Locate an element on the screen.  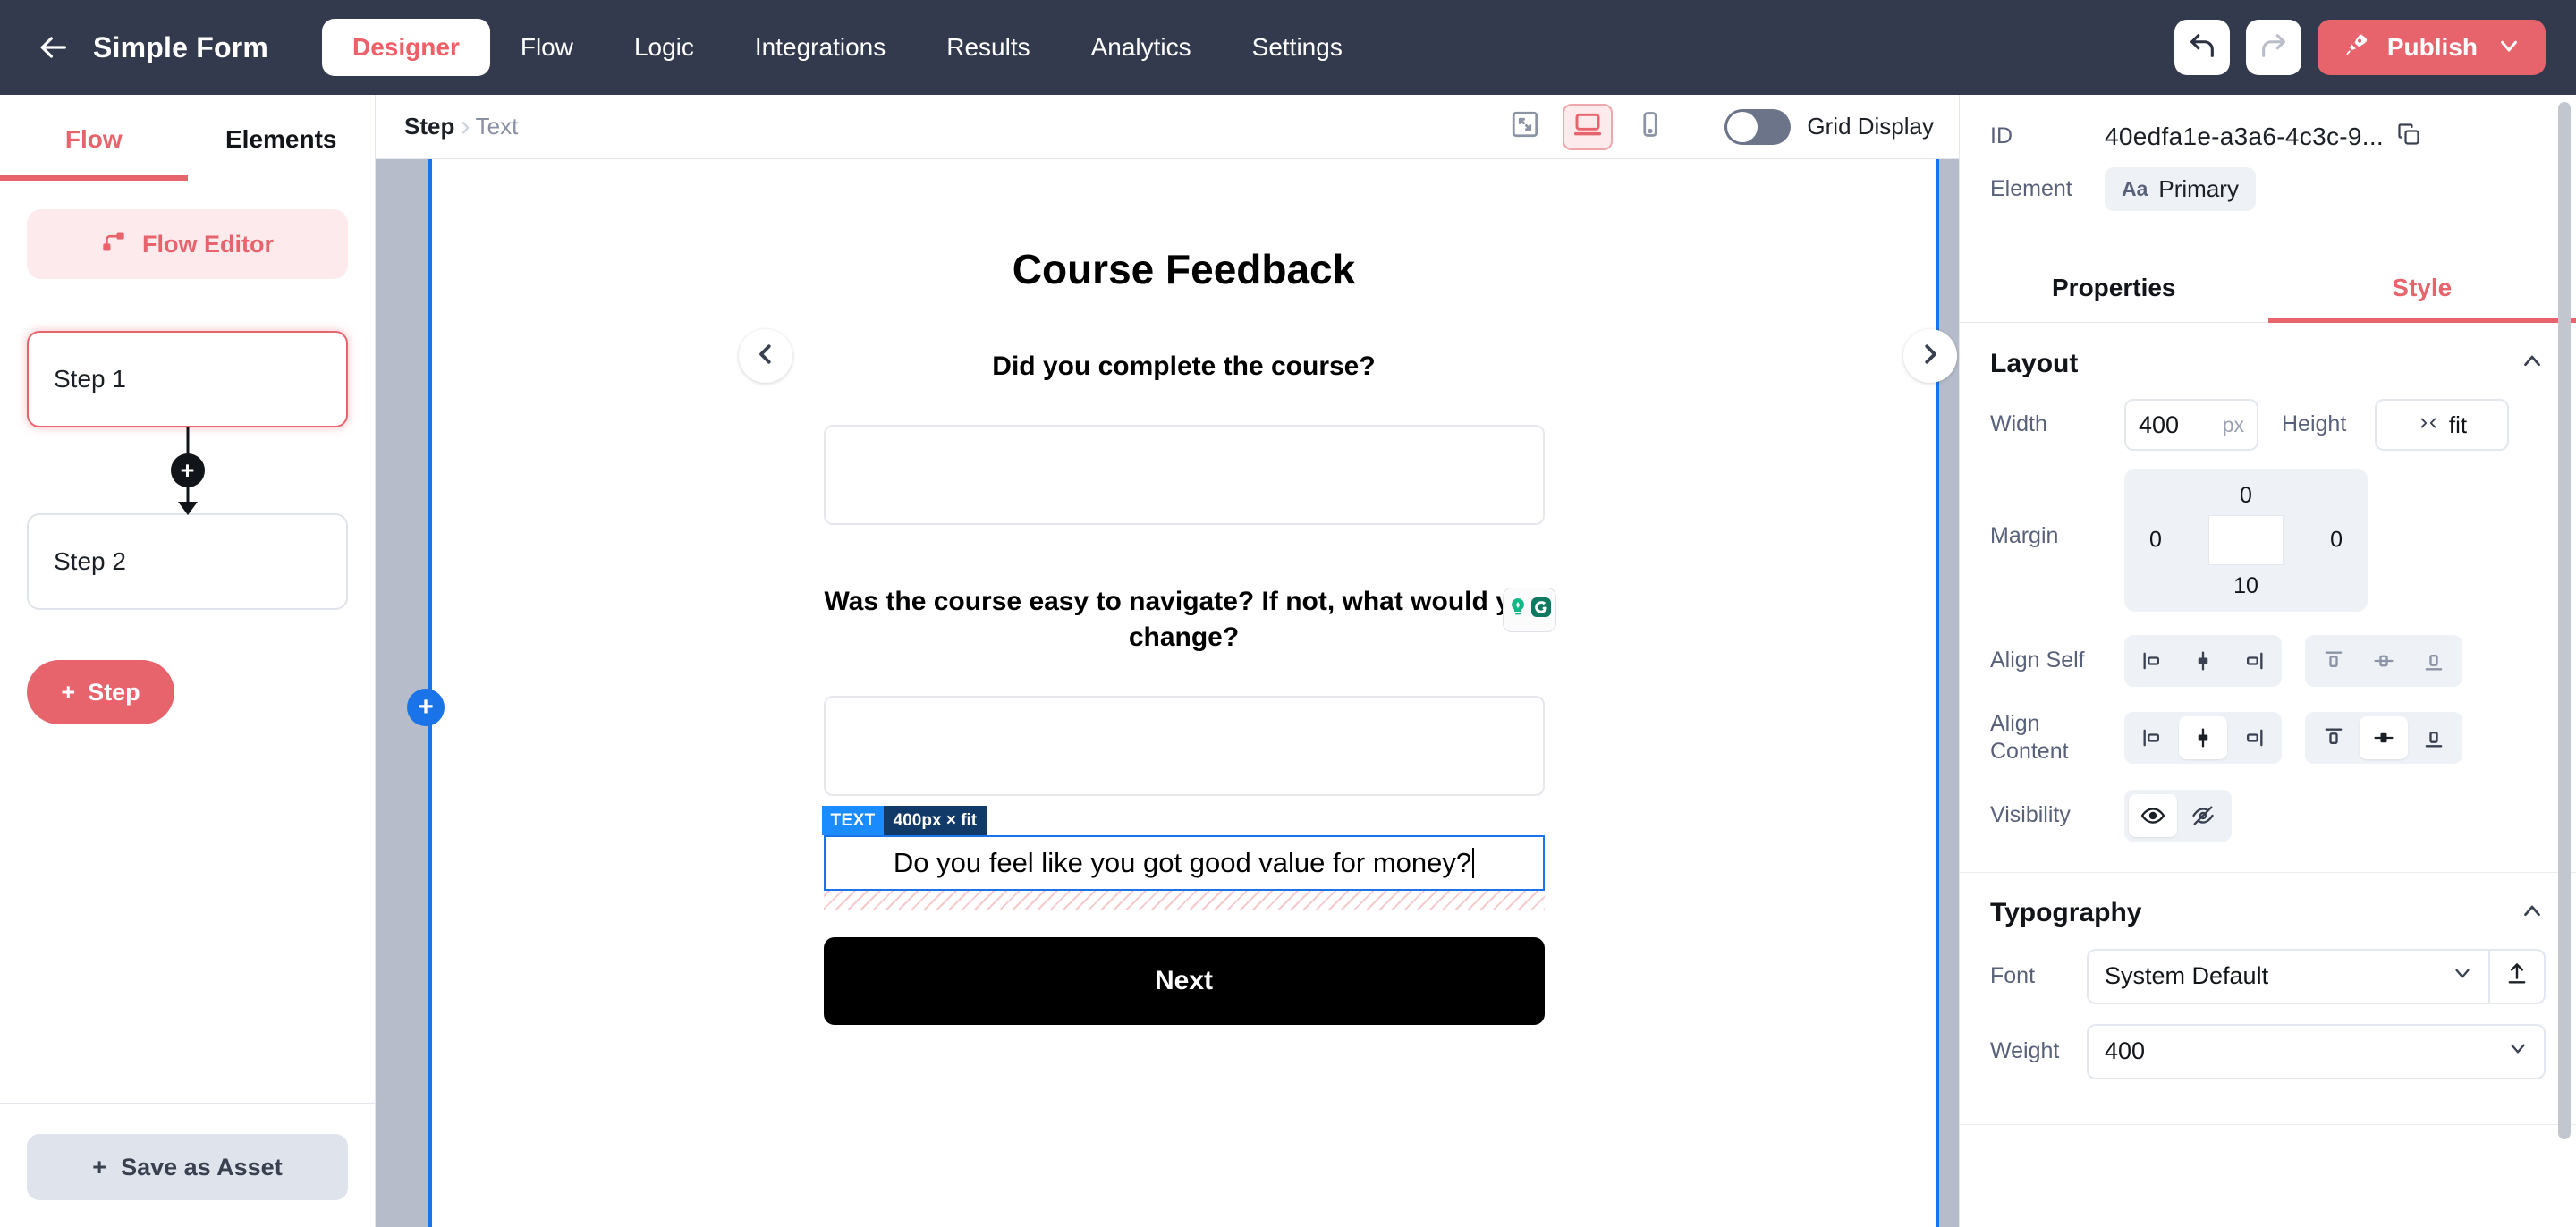
question-1-label: Did you complete the course? is located at coordinates (1183, 367).